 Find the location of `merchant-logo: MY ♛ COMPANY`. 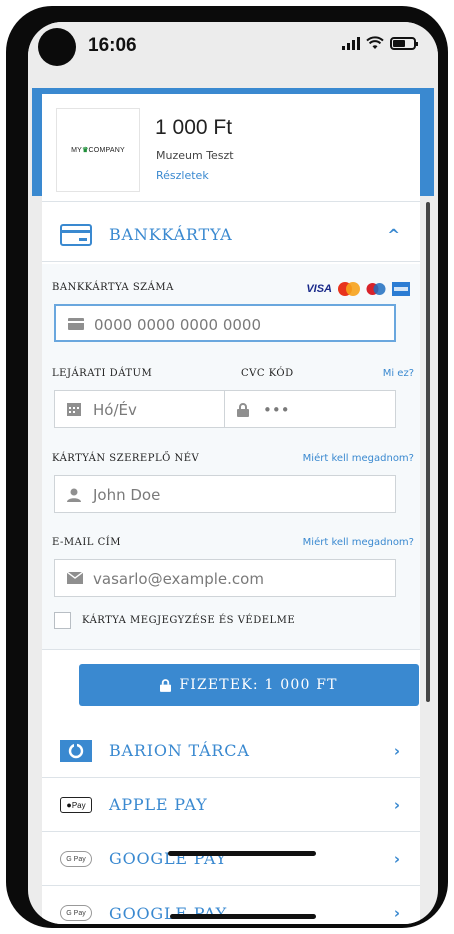

merchant-logo: MY ♛ COMPANY is located at coordinates (98, 150).